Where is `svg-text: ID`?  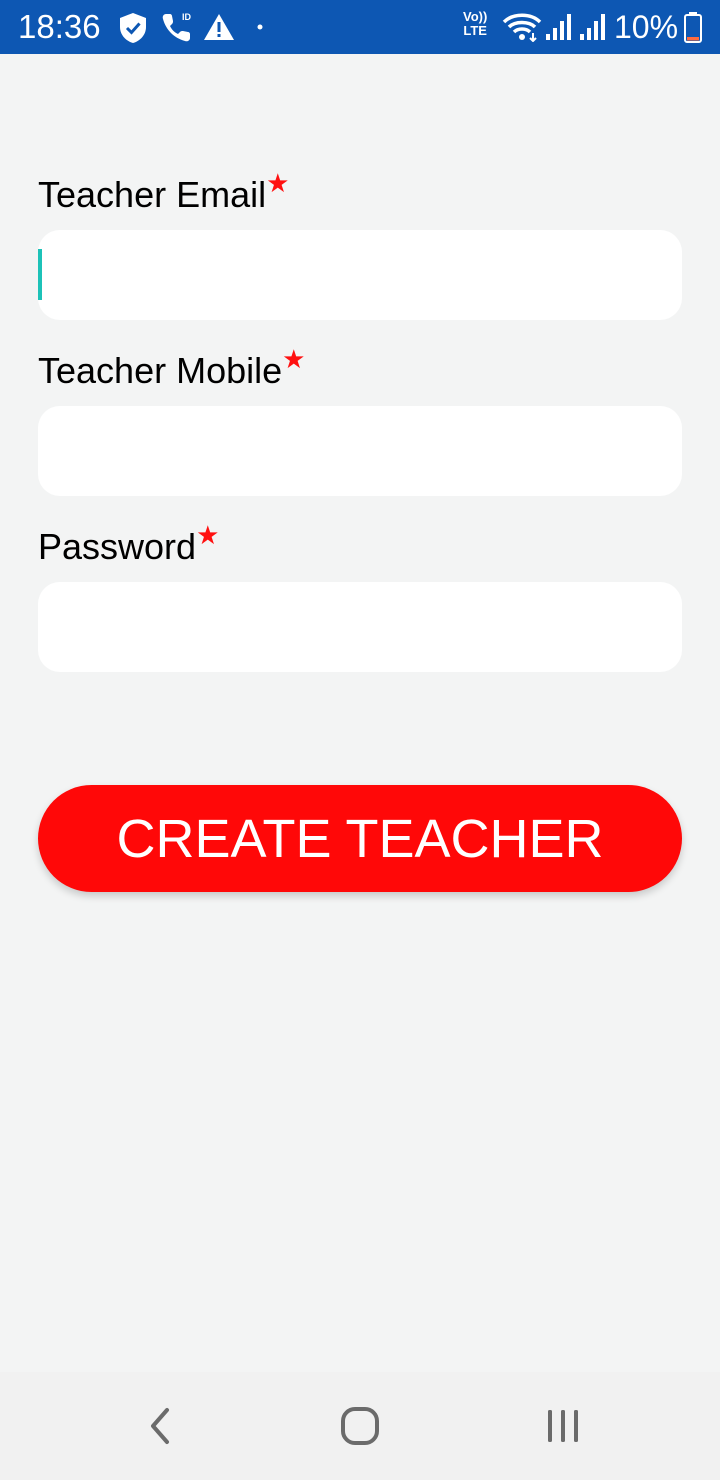
svg-text: ID is located at coordinates (187, 17).